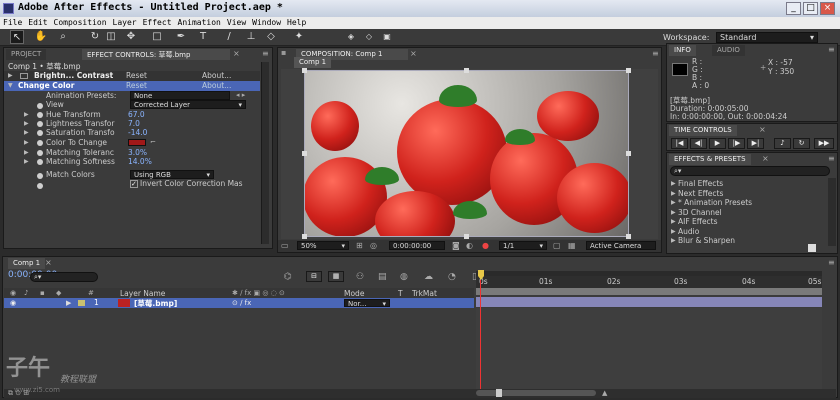 The width and height of the screenshot is (840, 400). Describe the element at coordinates (485, 245) in the screenshot. I see `channel-icon: ●` at that location.